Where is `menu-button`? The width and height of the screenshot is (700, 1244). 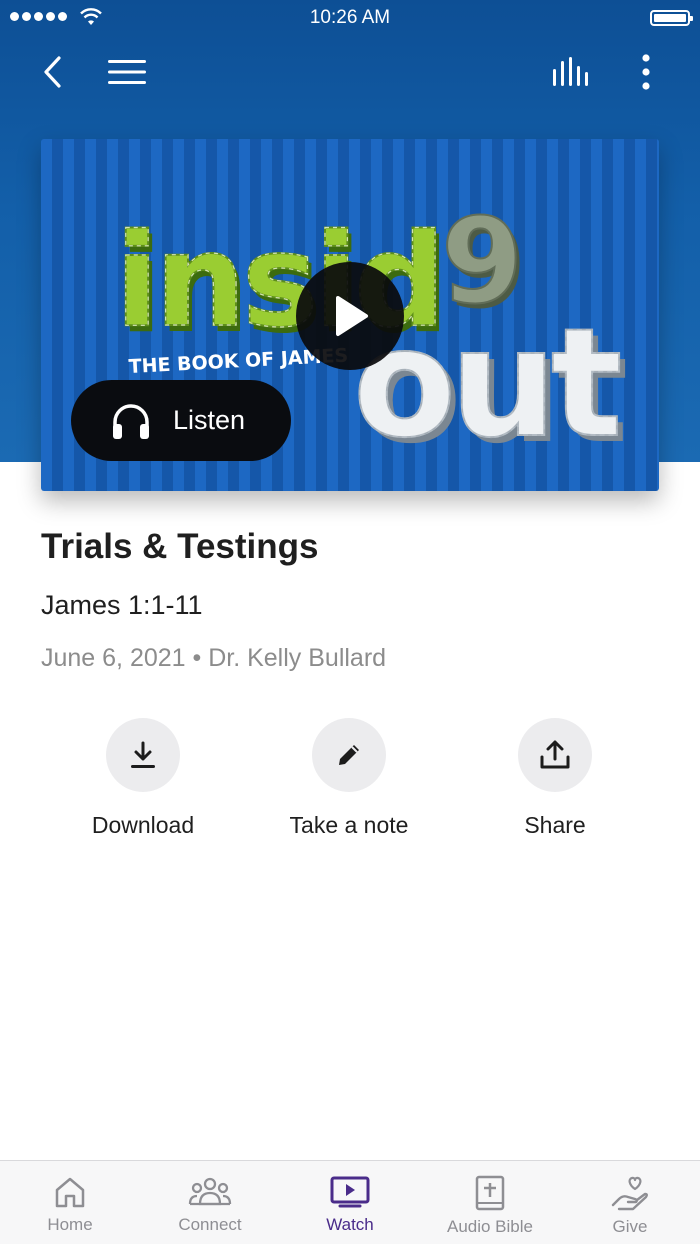
menu-button is located at coordinates (127, 72).